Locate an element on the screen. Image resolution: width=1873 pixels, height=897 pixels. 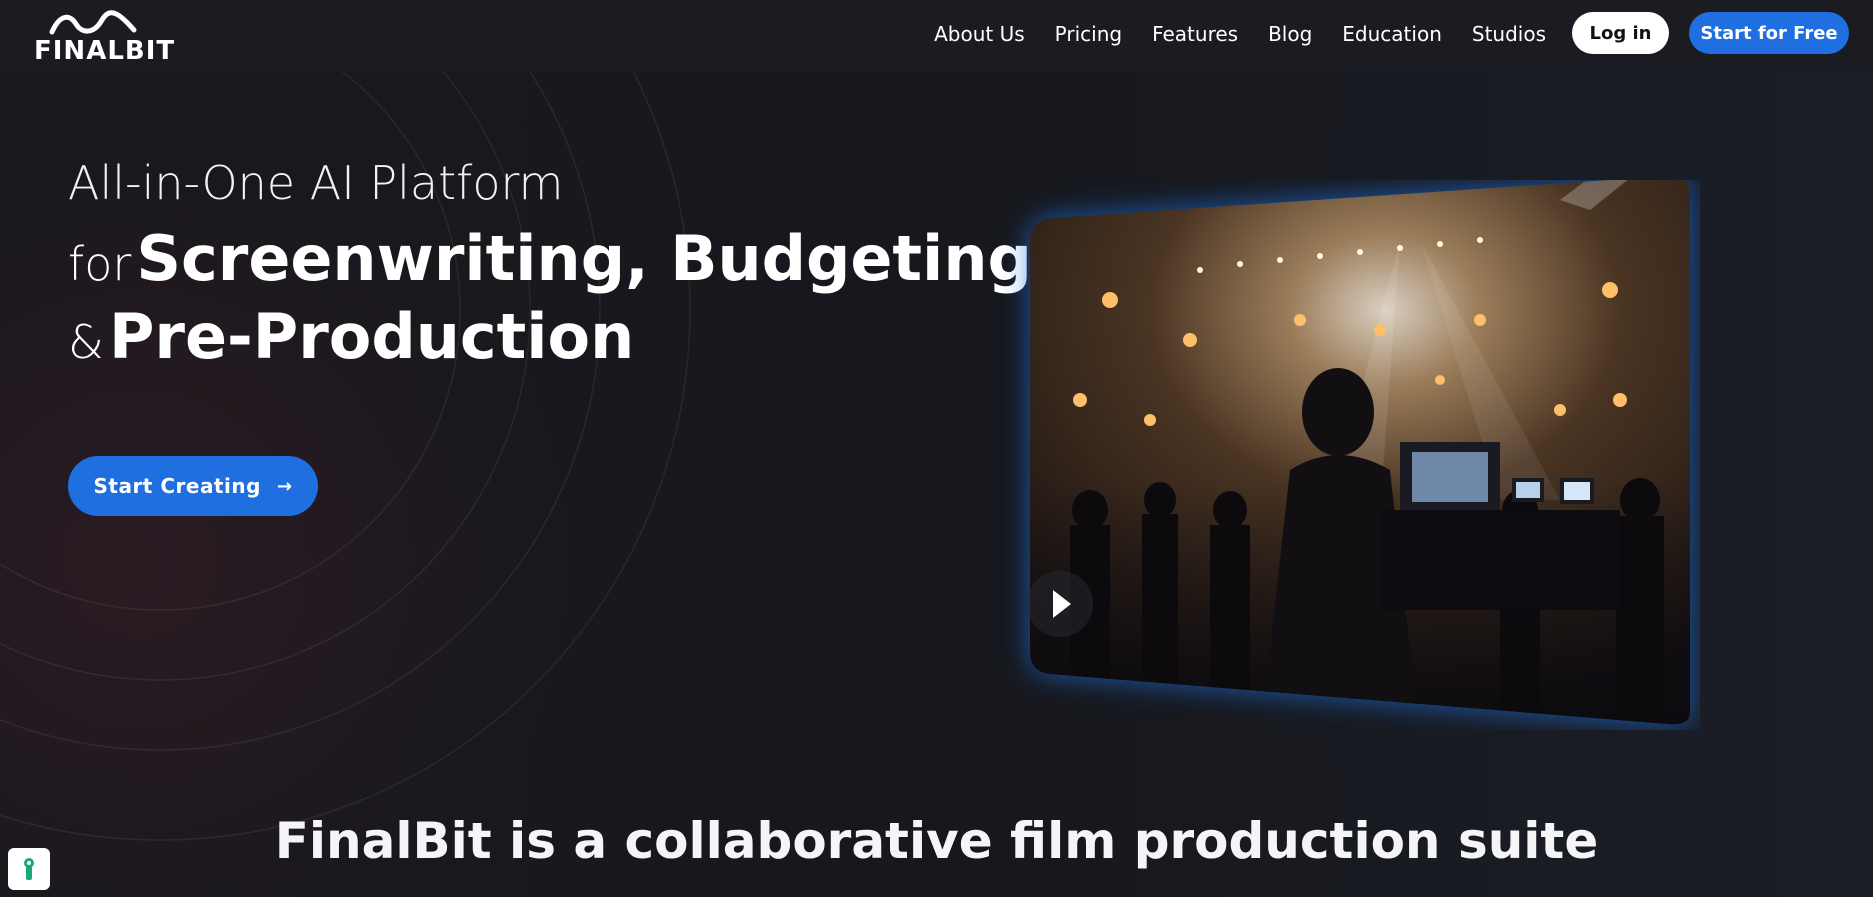
nav-features: Features is located at coordinates (1195, 34).